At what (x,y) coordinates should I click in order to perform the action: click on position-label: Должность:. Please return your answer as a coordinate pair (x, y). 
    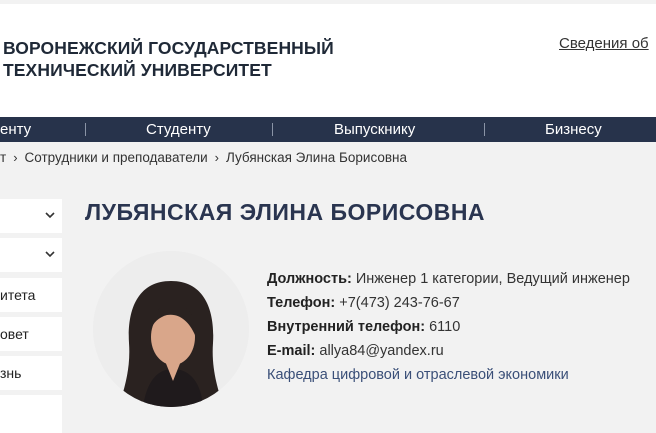
    Looking at the image, I should click on (309, 279).